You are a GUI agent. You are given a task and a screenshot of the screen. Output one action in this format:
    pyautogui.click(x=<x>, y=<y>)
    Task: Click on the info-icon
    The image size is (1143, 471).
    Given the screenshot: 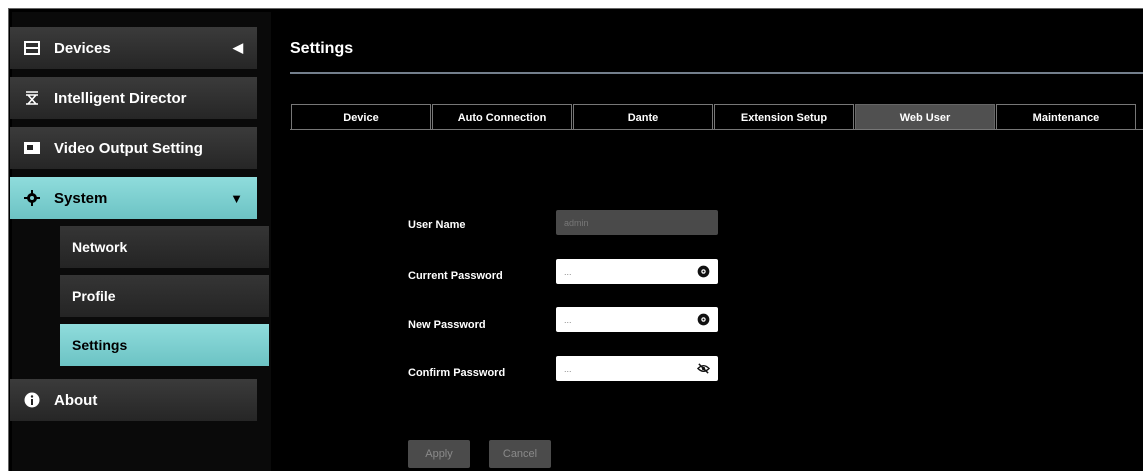 What is the action you would take?
    pyautogui.click(x=32, y=400)
    